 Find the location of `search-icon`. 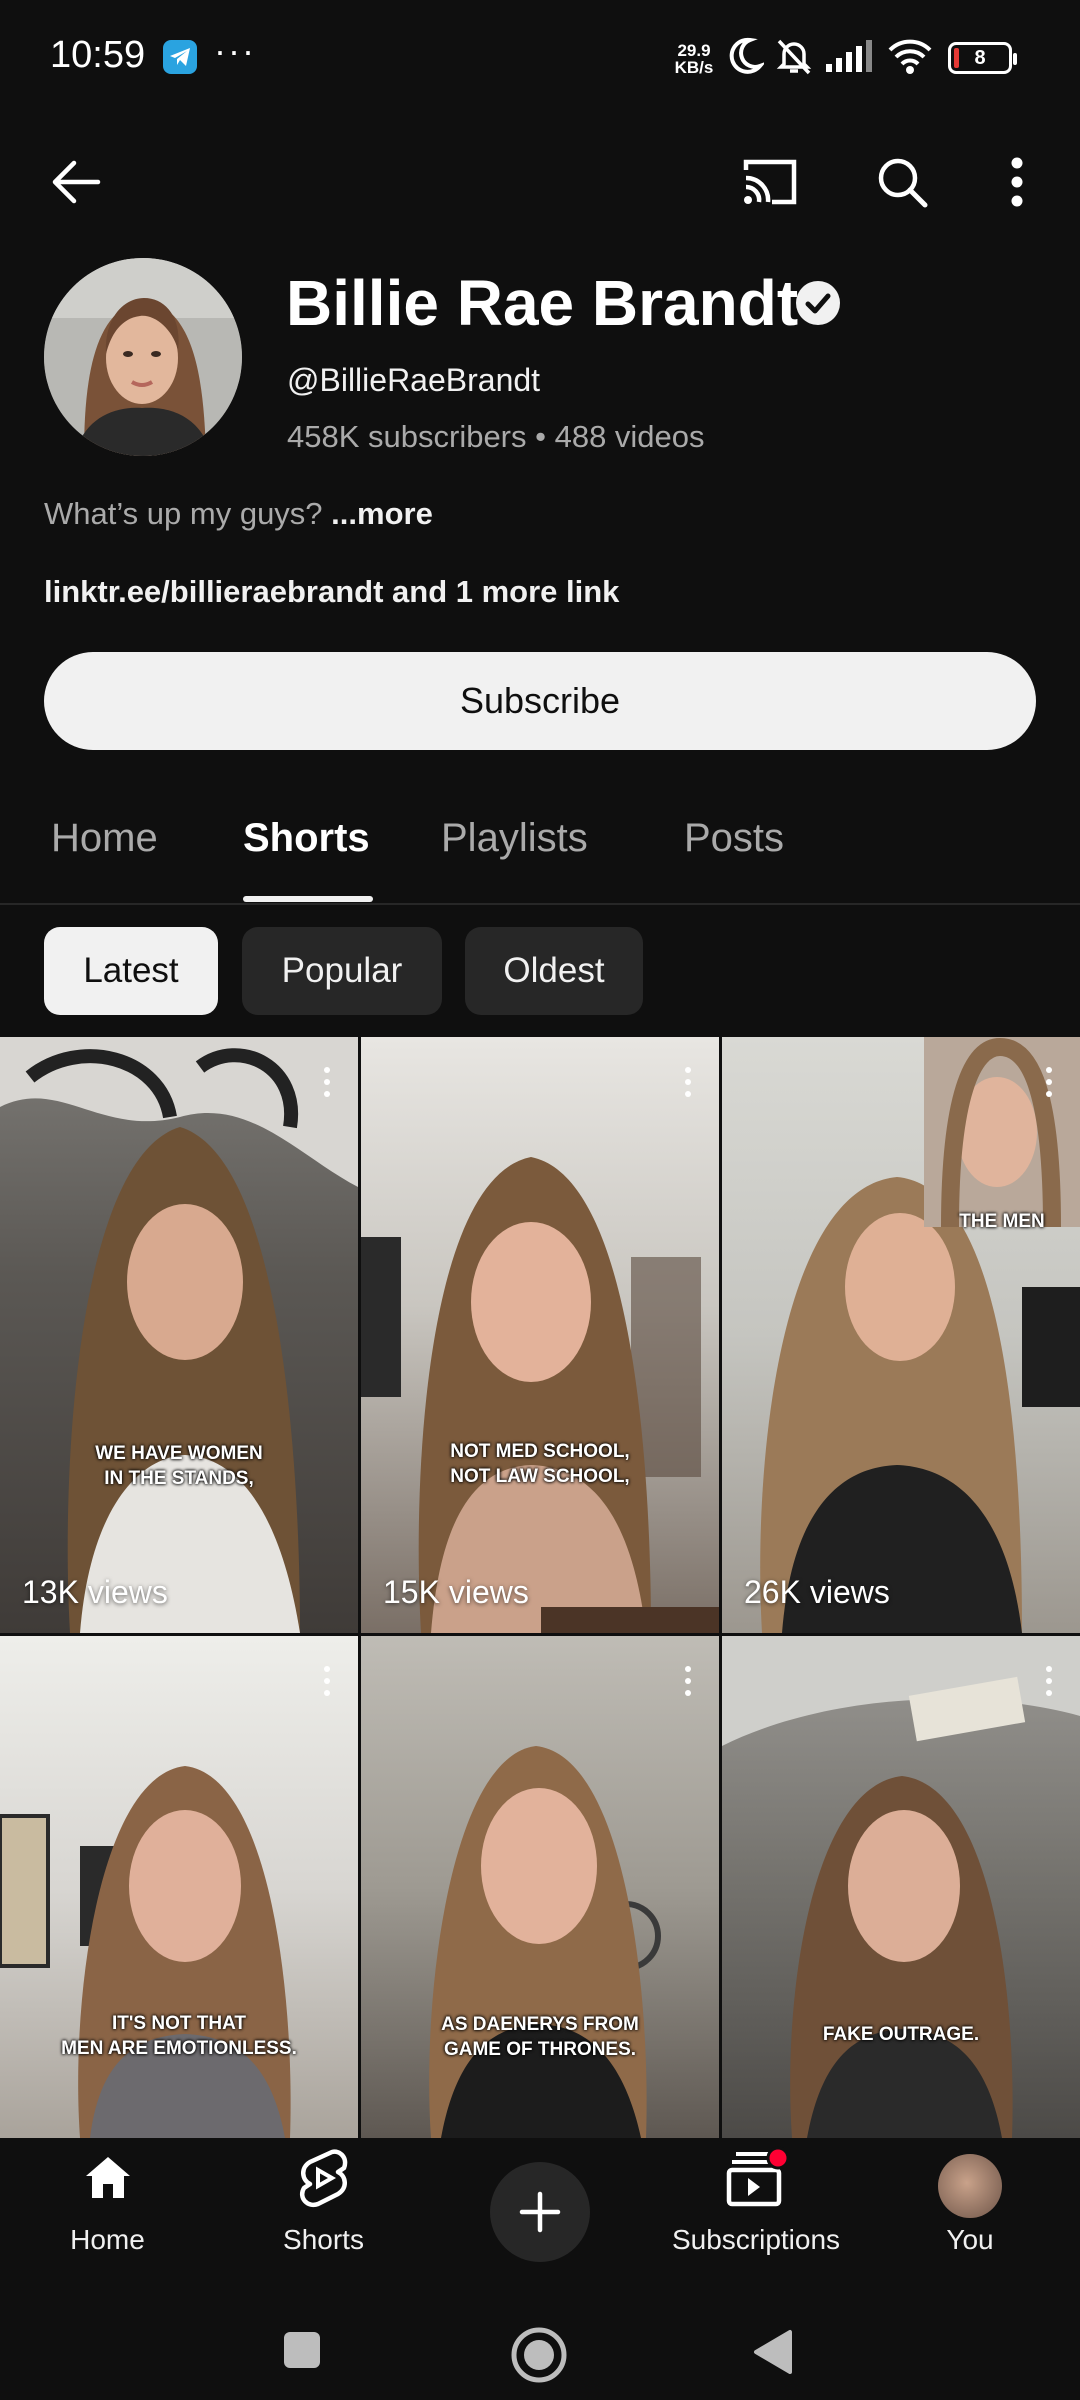

search-icon is located at coordinates (902, 184).